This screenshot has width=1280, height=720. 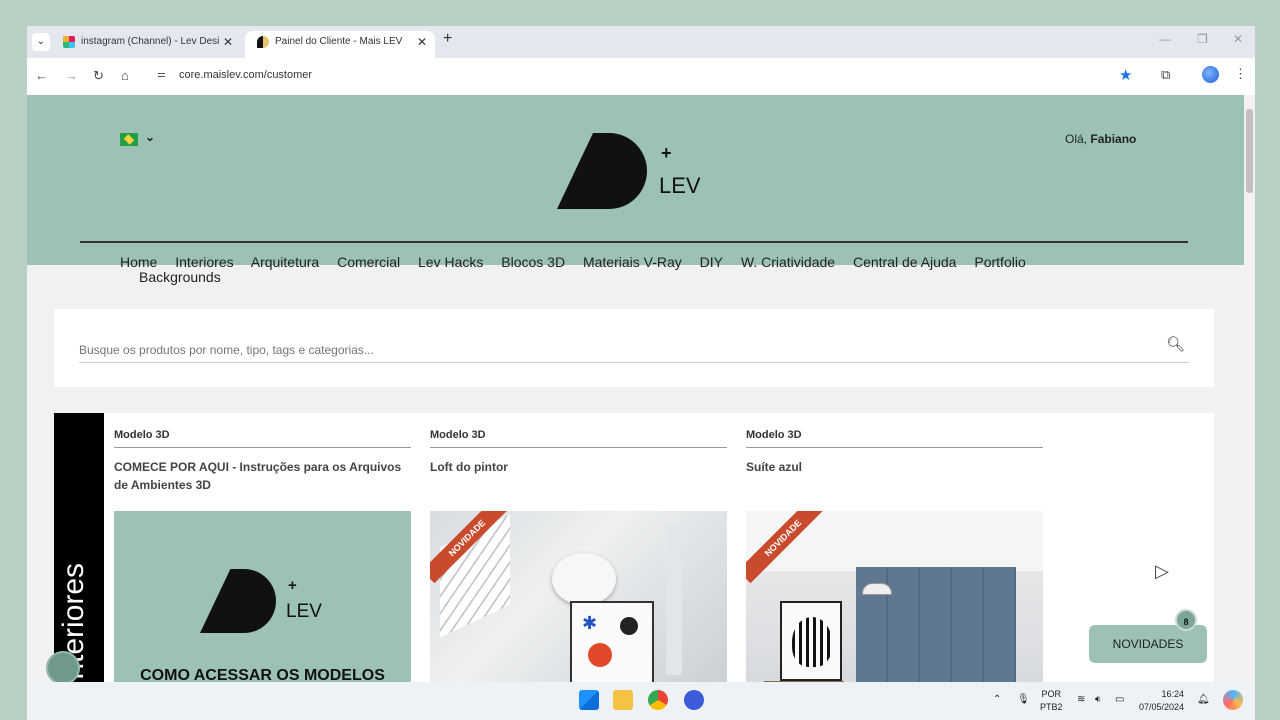 I want to click on tab-instagram: instagram (Channel) - Lev Desi ✕, so click(x=146, y=44).